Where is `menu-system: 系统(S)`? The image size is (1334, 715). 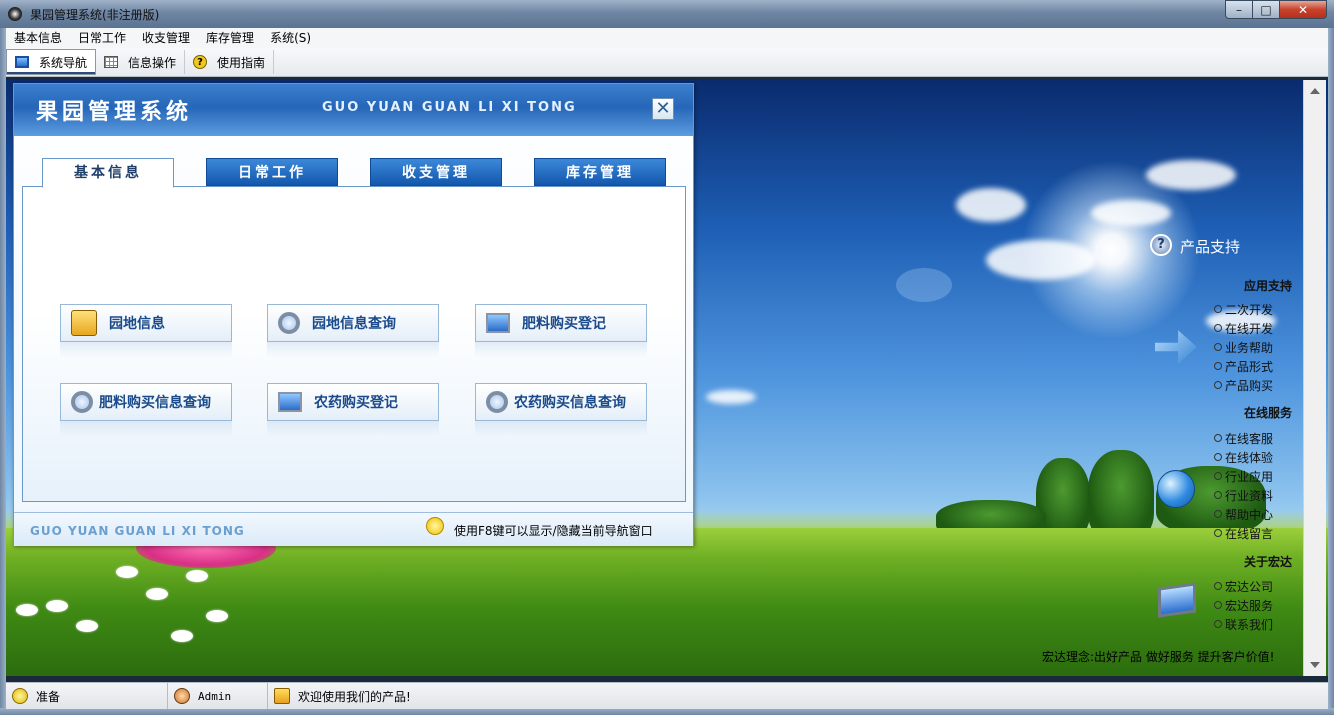 menu-system: 系统(S) is located at coordinates (290, 38).